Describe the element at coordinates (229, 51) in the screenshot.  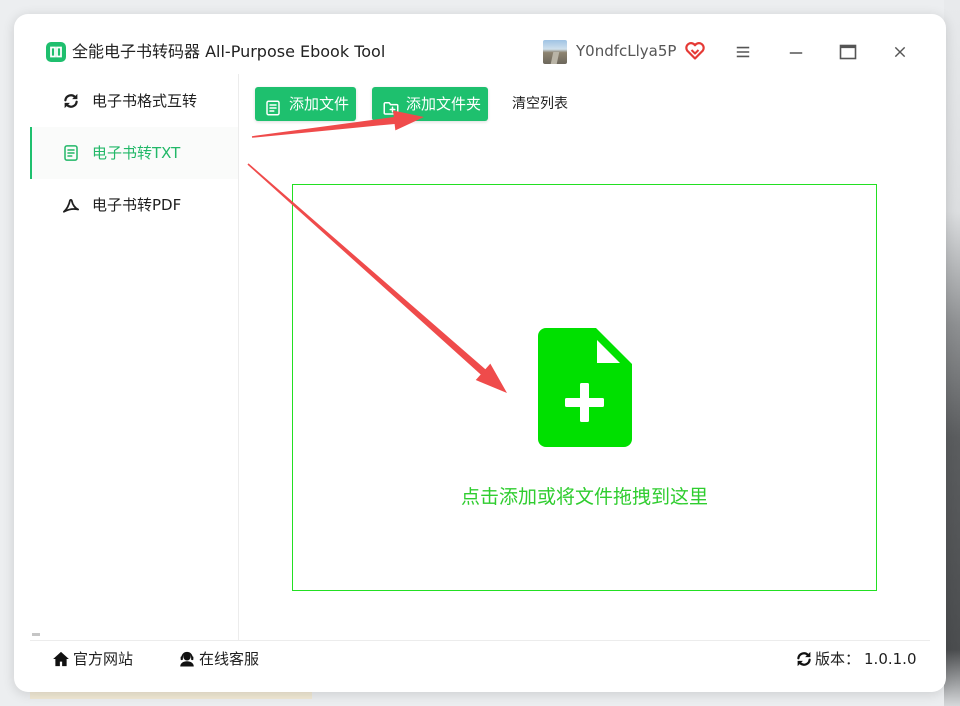
I see `app-title: 全能电子书转码器 All-Purpose Ebook Tool` at that location.